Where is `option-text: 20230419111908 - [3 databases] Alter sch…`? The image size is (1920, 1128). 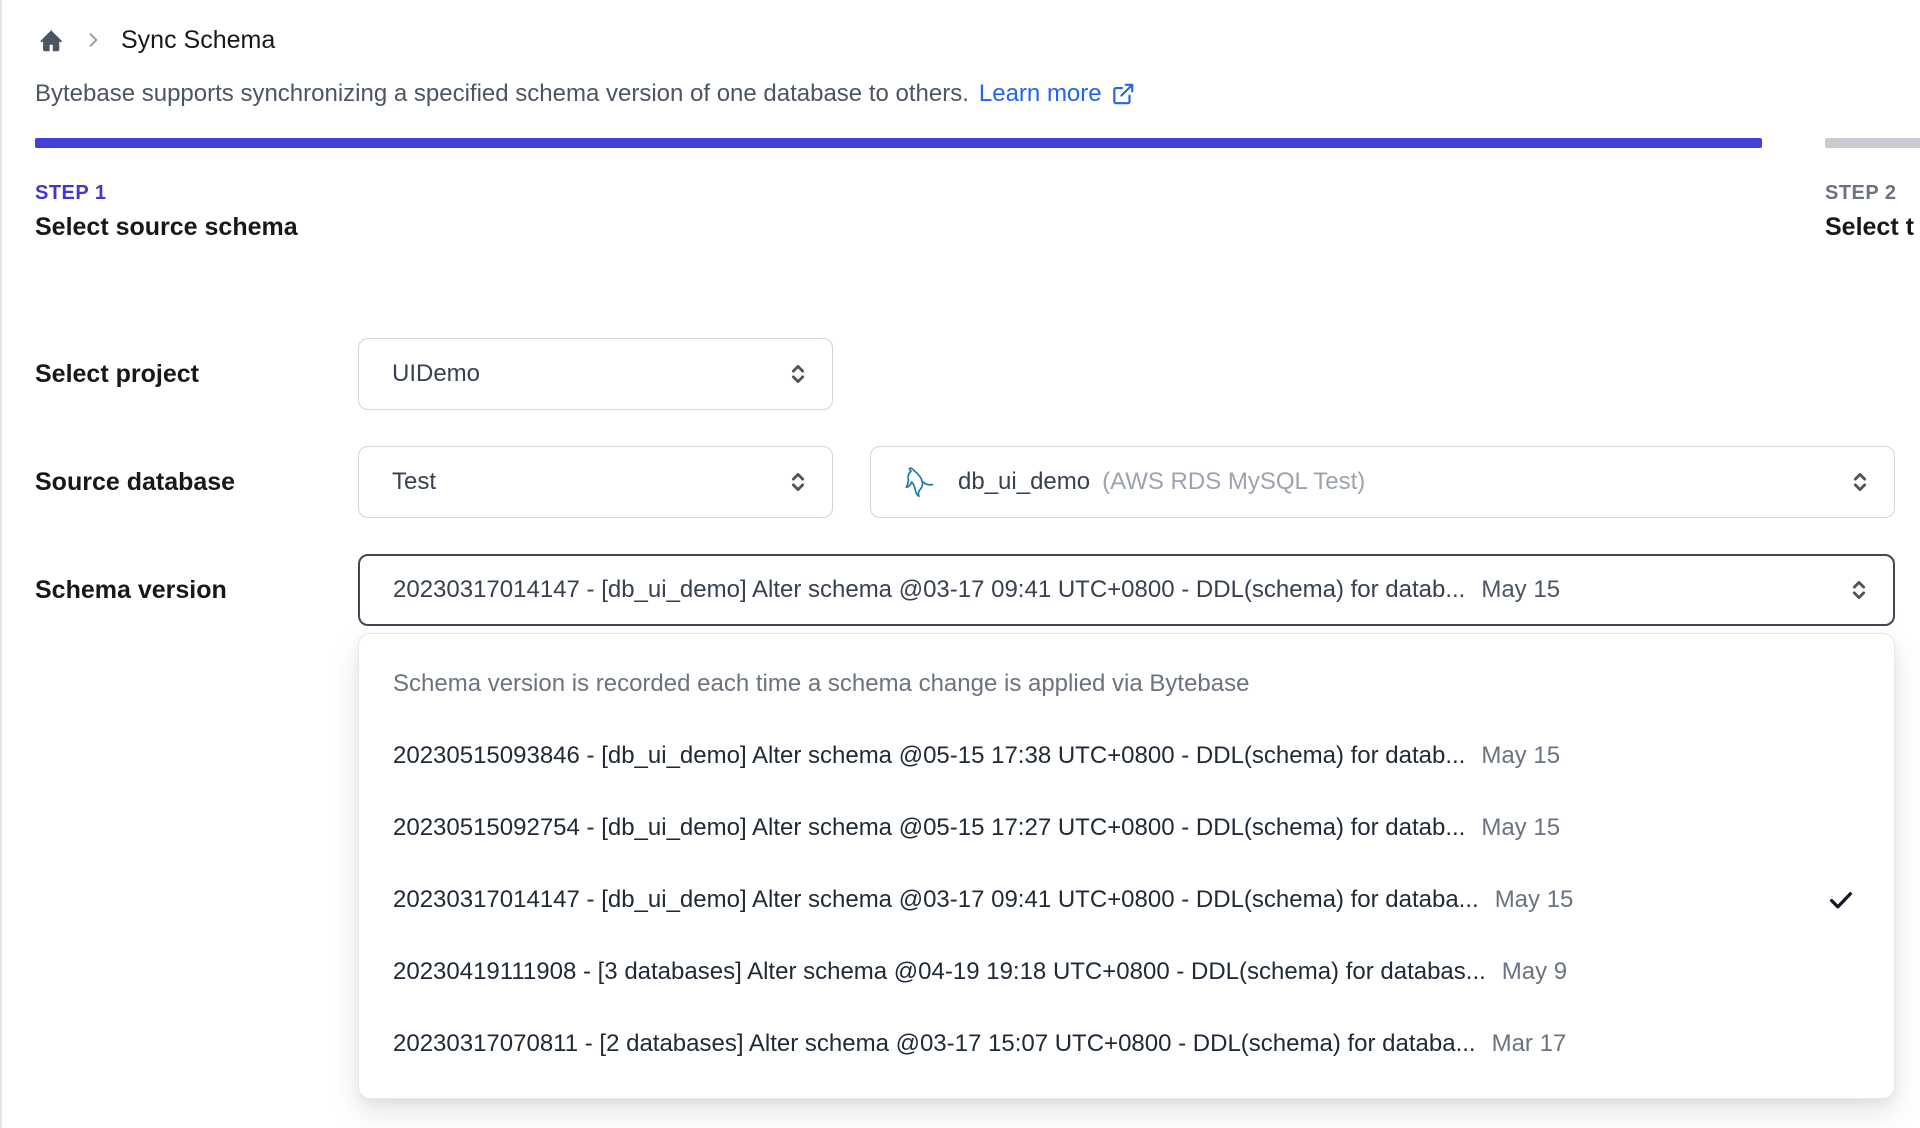 option-text: 20230419111908 - [3 databases] Alter sch… is located at coordinates (939, 971).